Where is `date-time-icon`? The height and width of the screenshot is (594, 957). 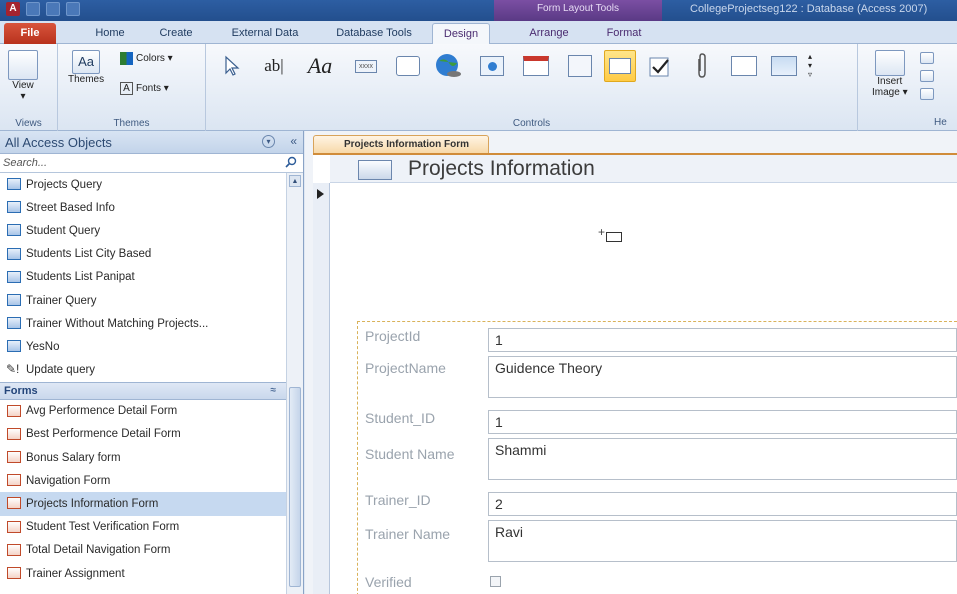
date-time-icon is located at coordinates (927, 94).